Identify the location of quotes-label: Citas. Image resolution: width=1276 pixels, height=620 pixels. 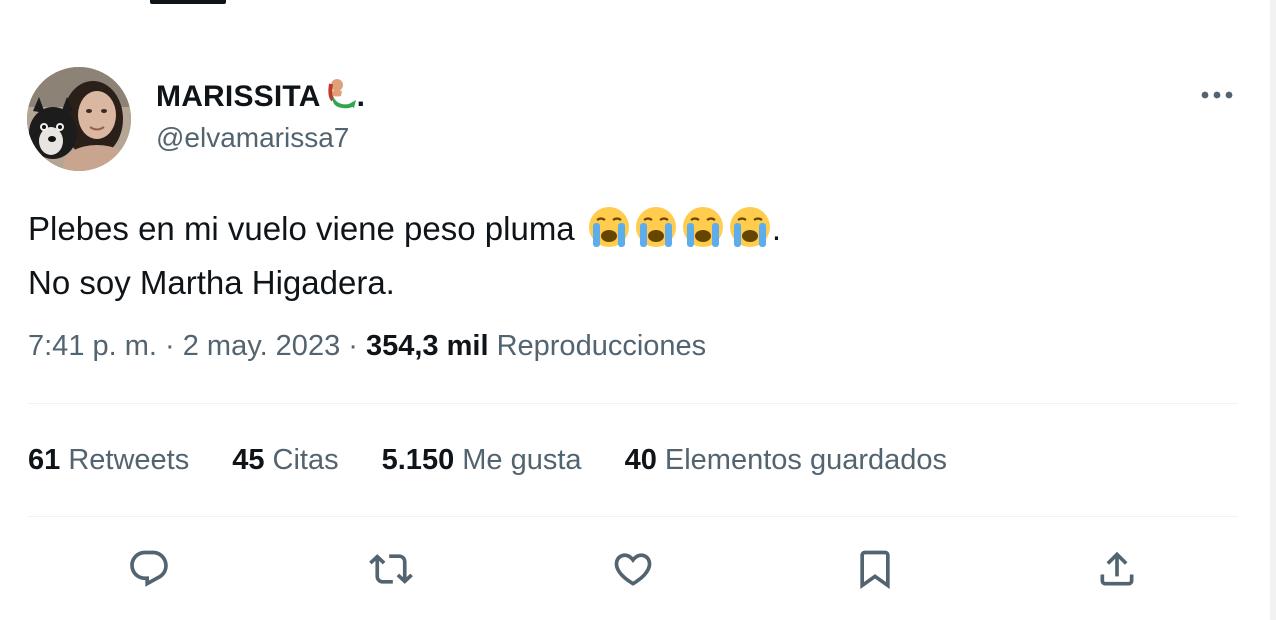
(305, 460).